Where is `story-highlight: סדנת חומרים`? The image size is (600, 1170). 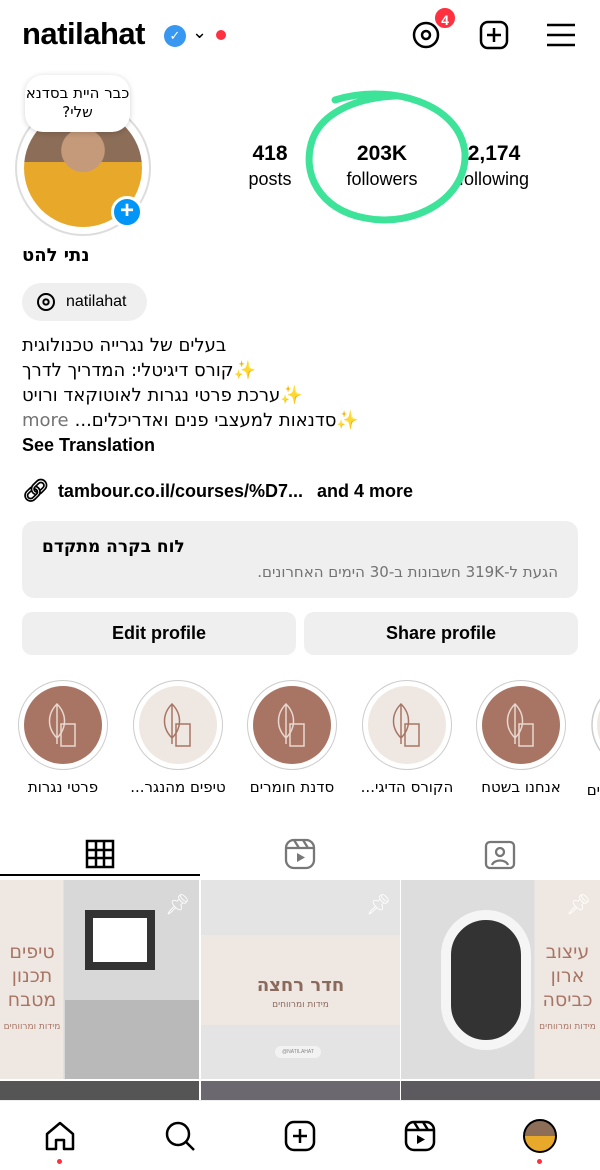
story-highlight: סדנת חומרים is located at coordinates (292, 738).